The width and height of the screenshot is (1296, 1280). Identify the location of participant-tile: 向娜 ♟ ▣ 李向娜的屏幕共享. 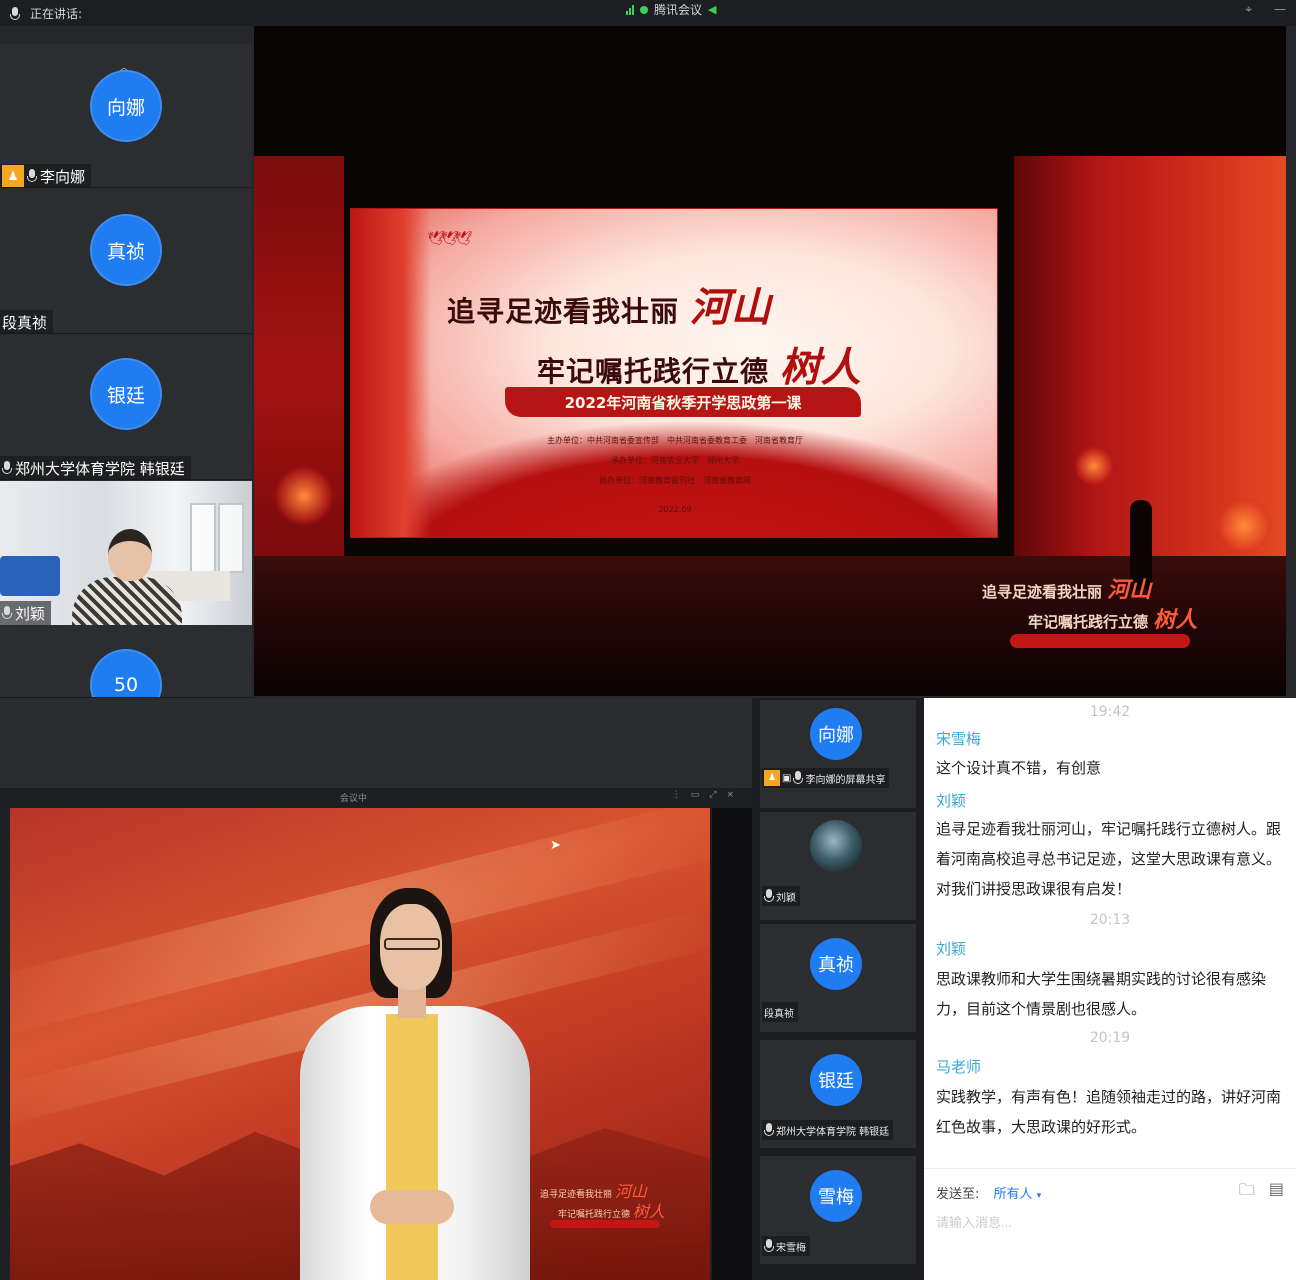
(838, 754).